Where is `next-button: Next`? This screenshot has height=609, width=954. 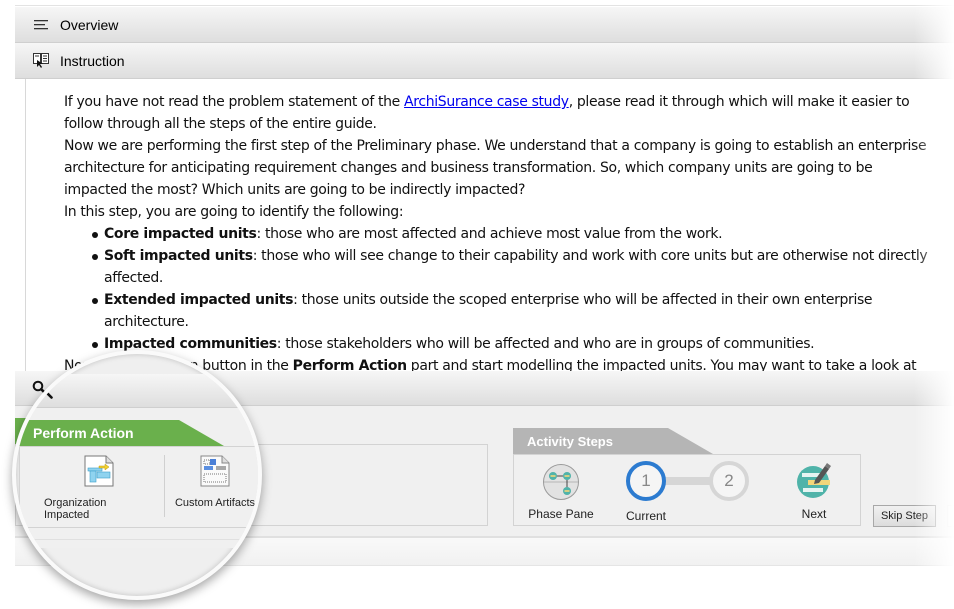 next-button: Next is located at coordinates (814, 491).